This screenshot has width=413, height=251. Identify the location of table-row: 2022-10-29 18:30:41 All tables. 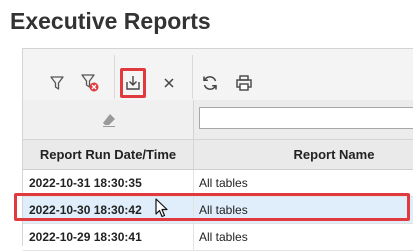
(218, 237).